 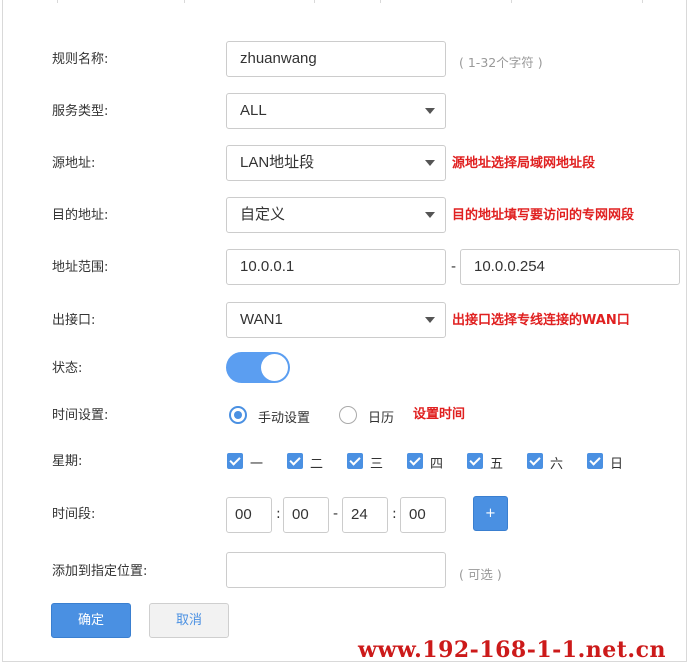 I want to click on weekday-label-wed: 三, so click(x=377, y=464).